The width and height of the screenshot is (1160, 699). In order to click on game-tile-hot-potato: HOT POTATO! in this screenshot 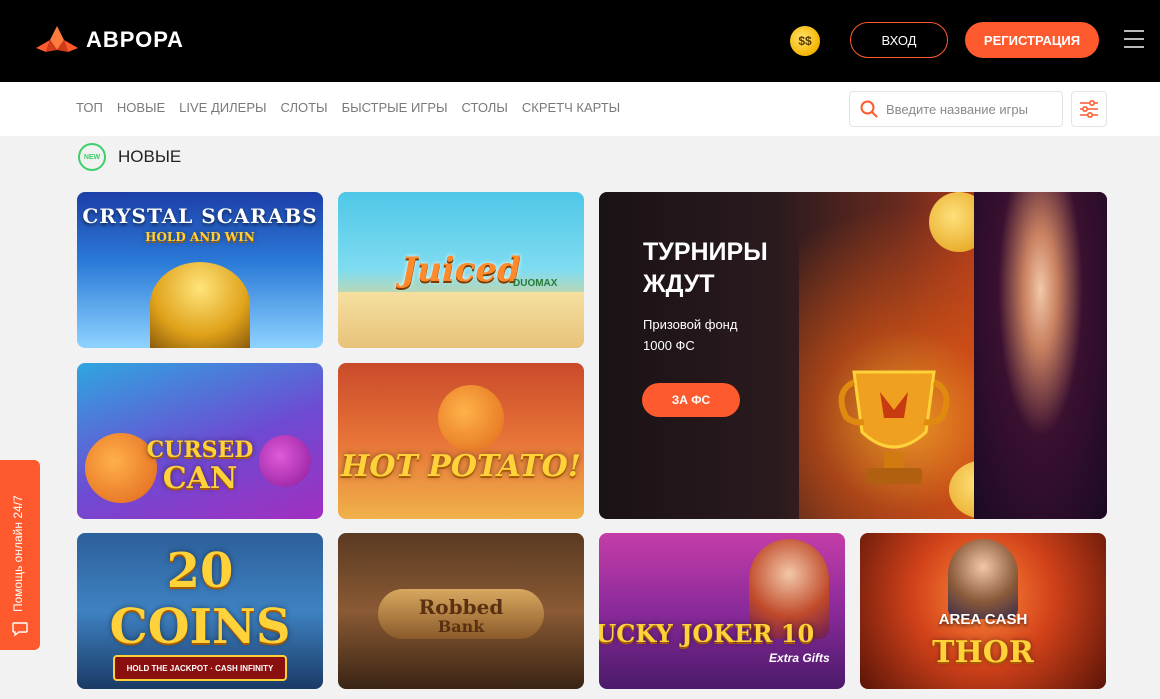, I will do `click(461, 441)`.